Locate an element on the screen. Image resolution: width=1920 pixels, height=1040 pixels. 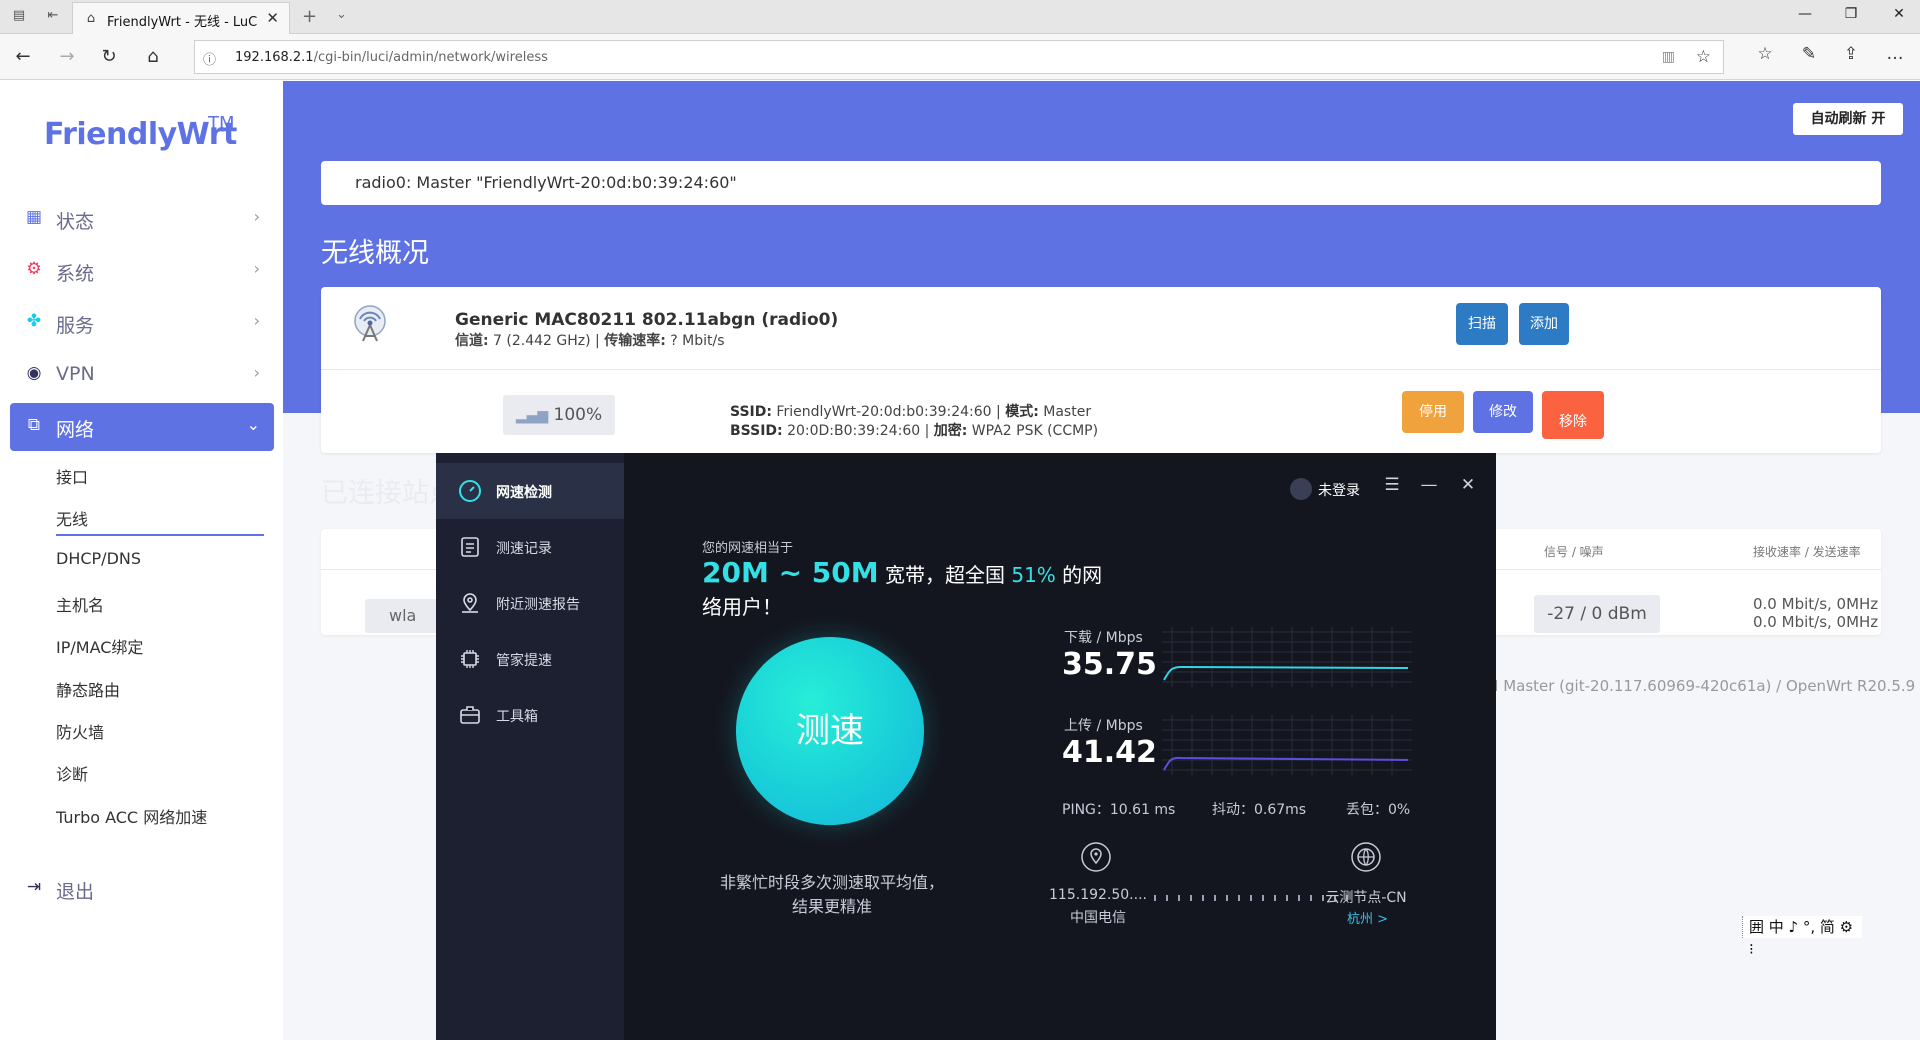
forward-icon: → is located at coordinates (67, 57).